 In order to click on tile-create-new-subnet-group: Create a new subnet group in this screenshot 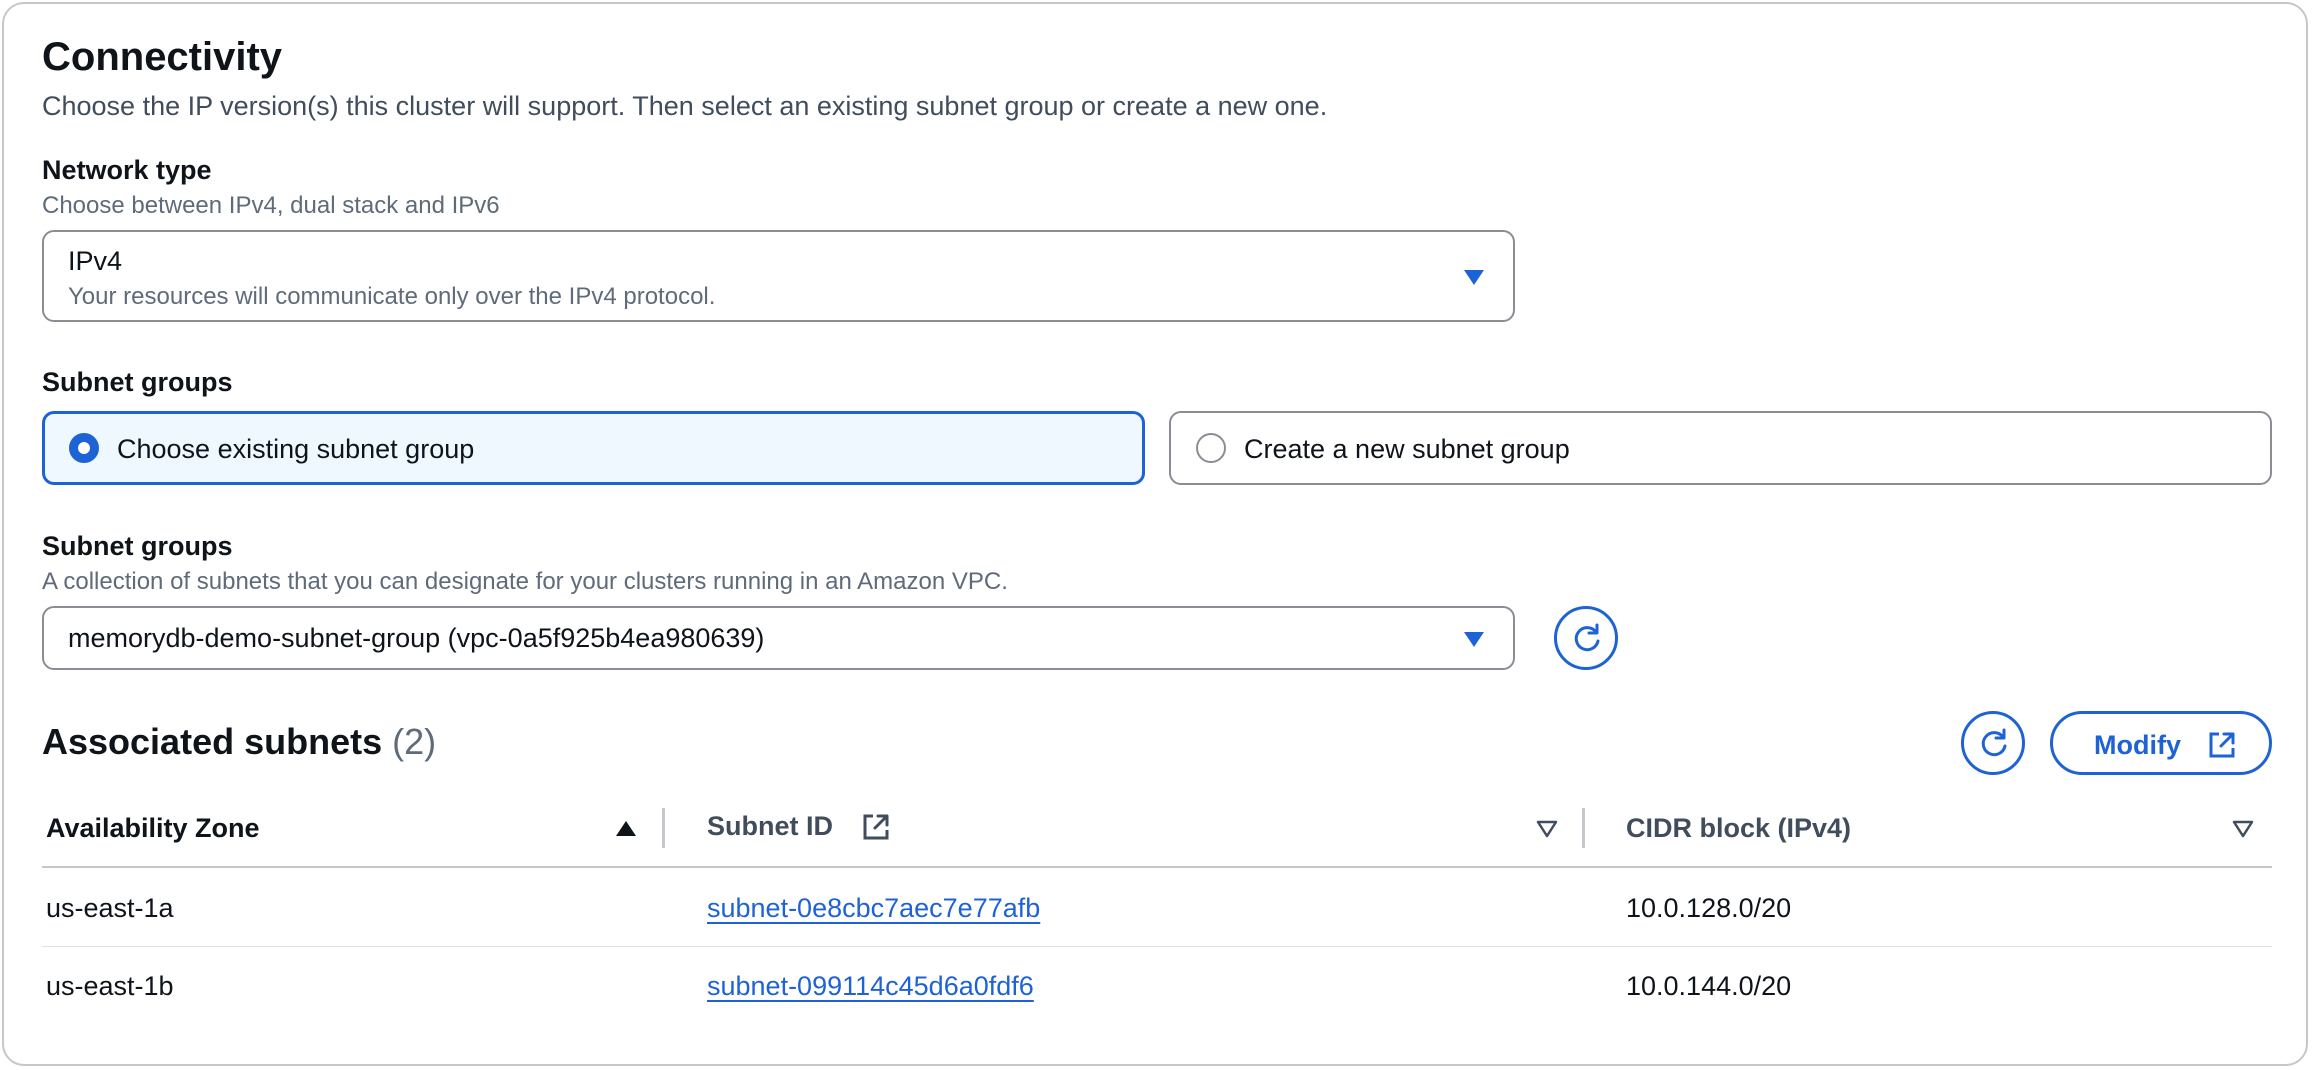, I will do `click(1720, 448)`.